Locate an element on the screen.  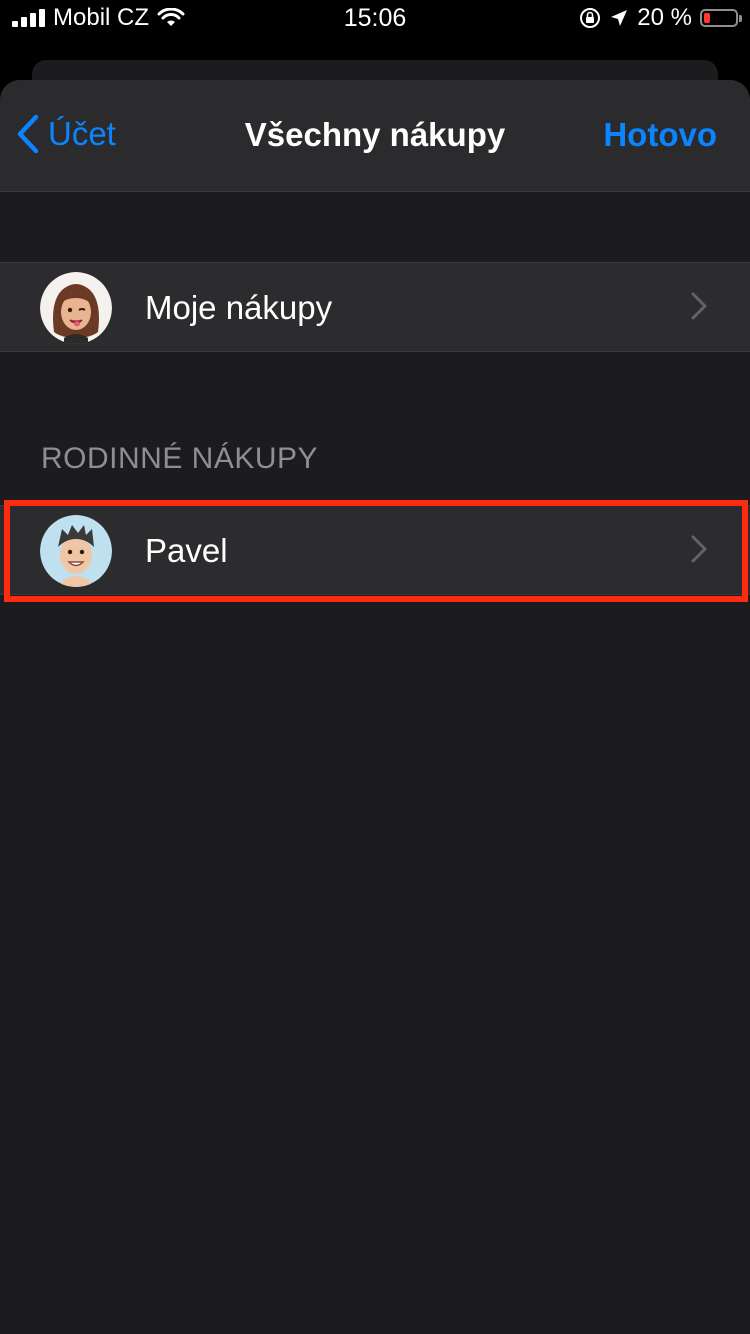
status-bar: Mobil CZ 15:06 20 % is located at coordinates (375, 20).